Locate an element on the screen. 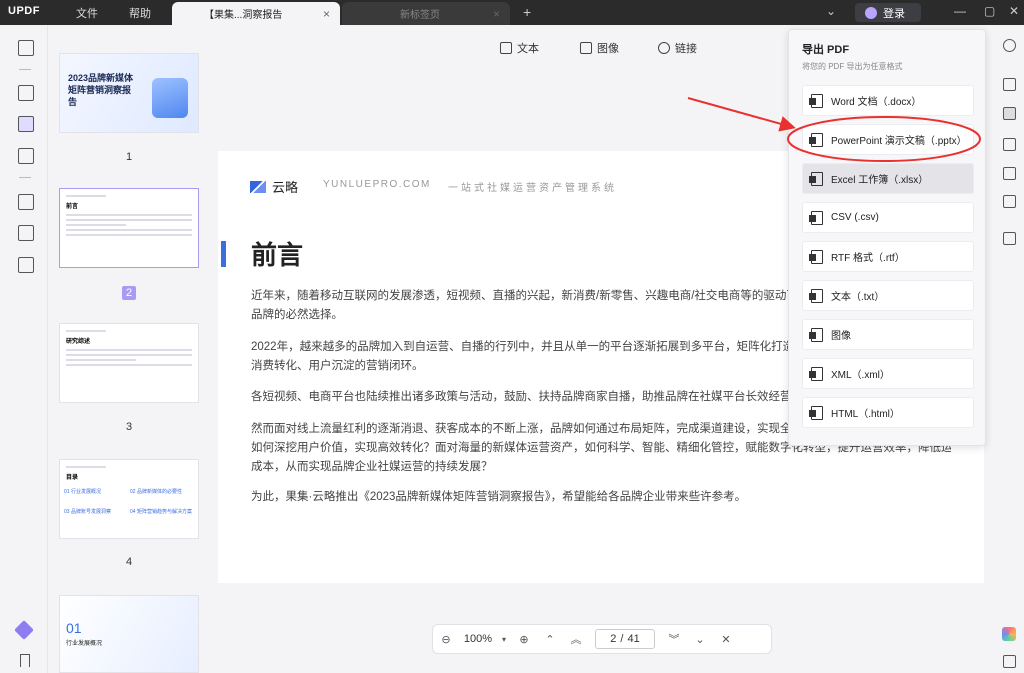 The image size is (1024, 673). tab-label: 新标签页 is located at coordinates (420, 15).